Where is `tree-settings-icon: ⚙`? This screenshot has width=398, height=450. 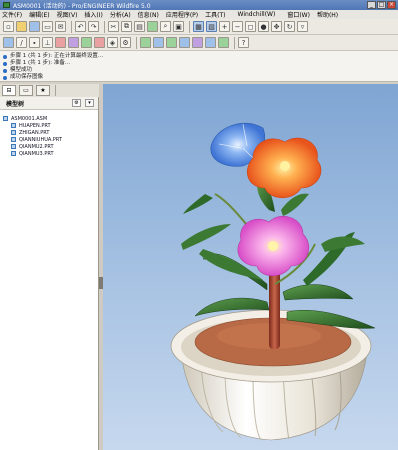
tree-settings-icon: ⚙ is located at coordinates (76, 103).